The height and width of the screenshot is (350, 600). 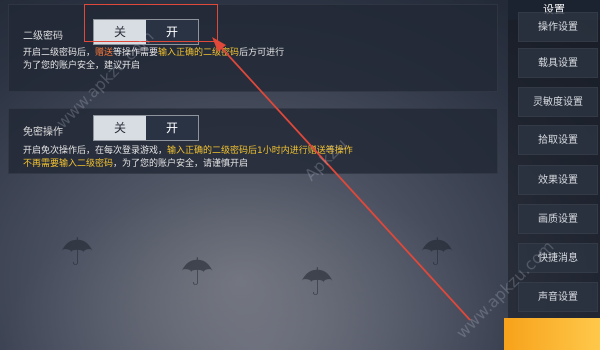 What do you see at coordinates (552, 334) in the screenshot?
I see `sidebar-accent-bar` at bounding box center [552, 334].